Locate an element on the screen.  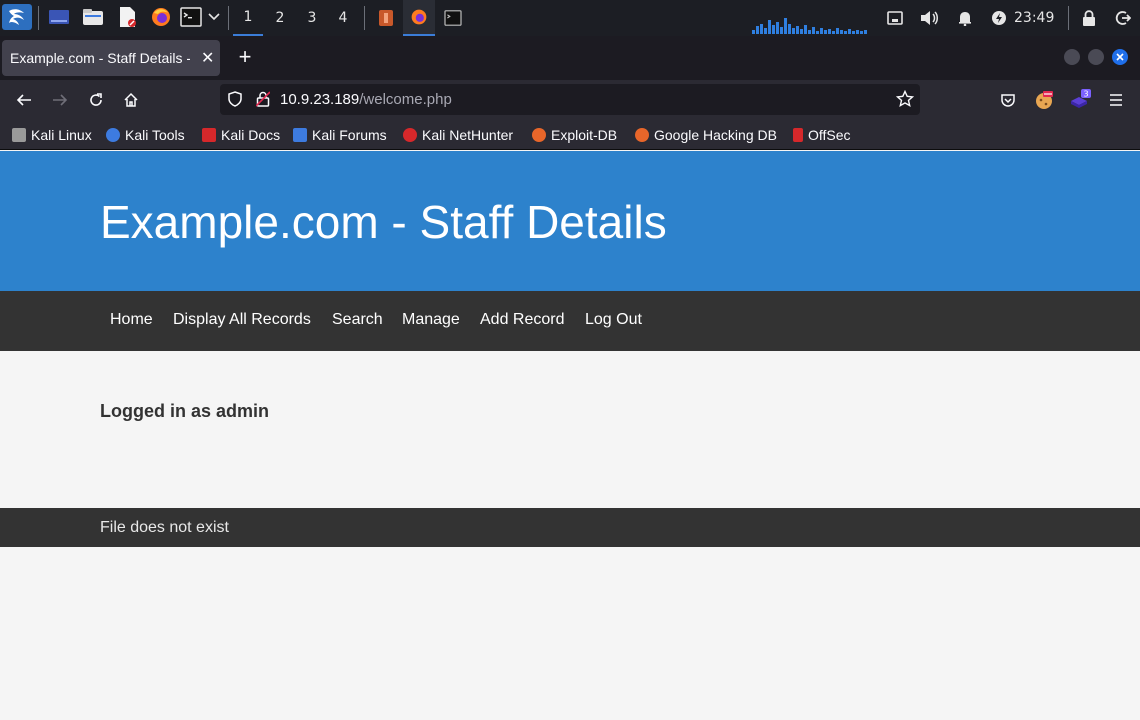
close-icon is located at coordinates (1120, 57).